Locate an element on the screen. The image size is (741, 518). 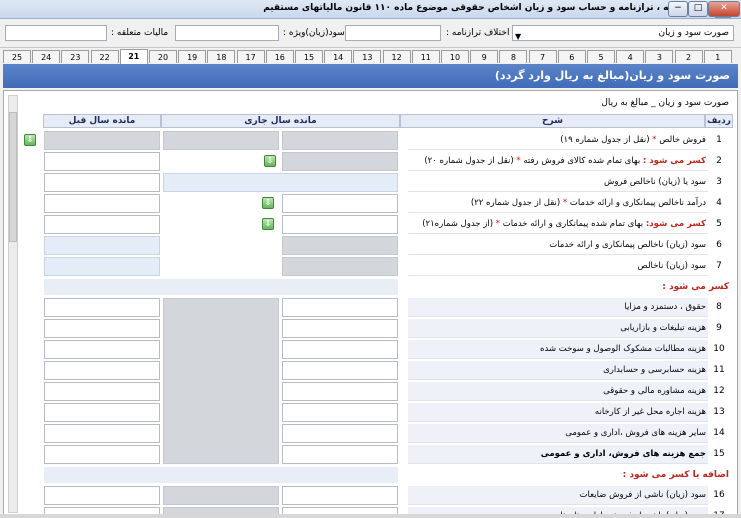
row-number: 11 is located at coordinates (719, 370).